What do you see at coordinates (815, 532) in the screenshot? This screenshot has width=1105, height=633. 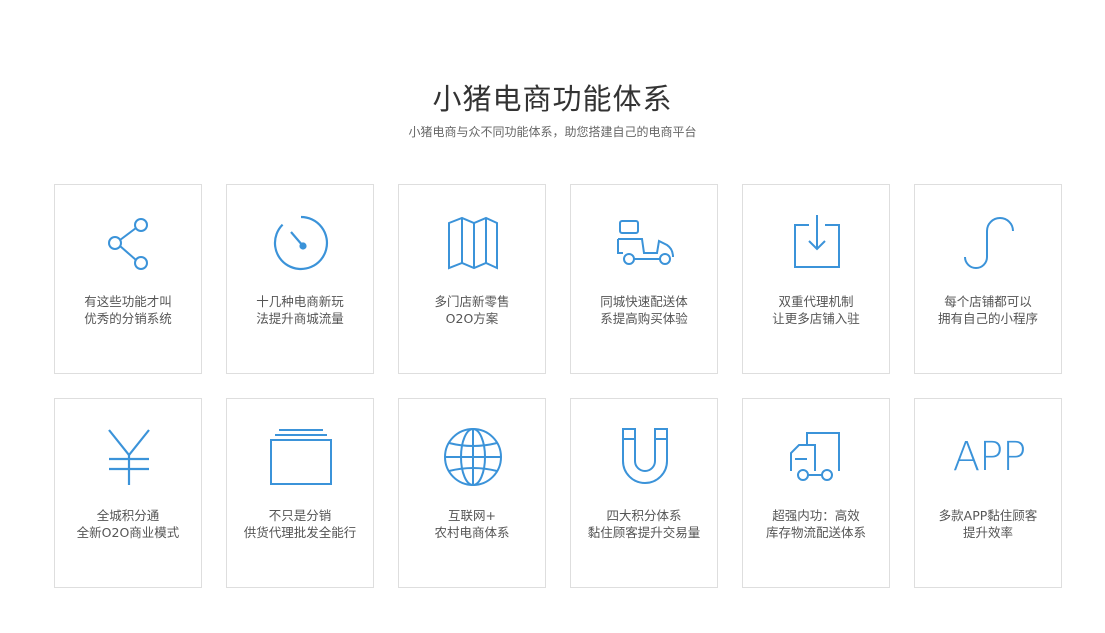 I see `feature-text-line2: 库存物流配送体系` at bounding box center [815, 532].